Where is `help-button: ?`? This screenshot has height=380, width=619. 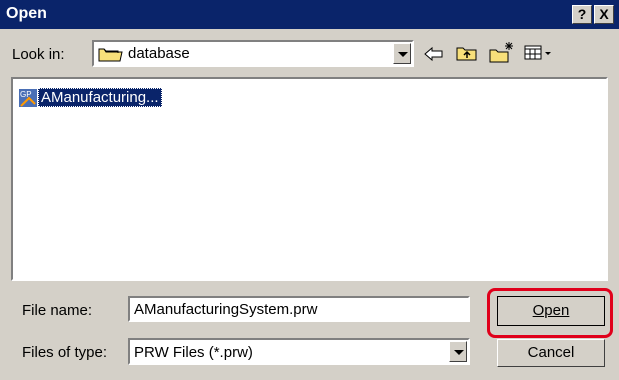 help-button: ? is located at coordinates (582, 14).